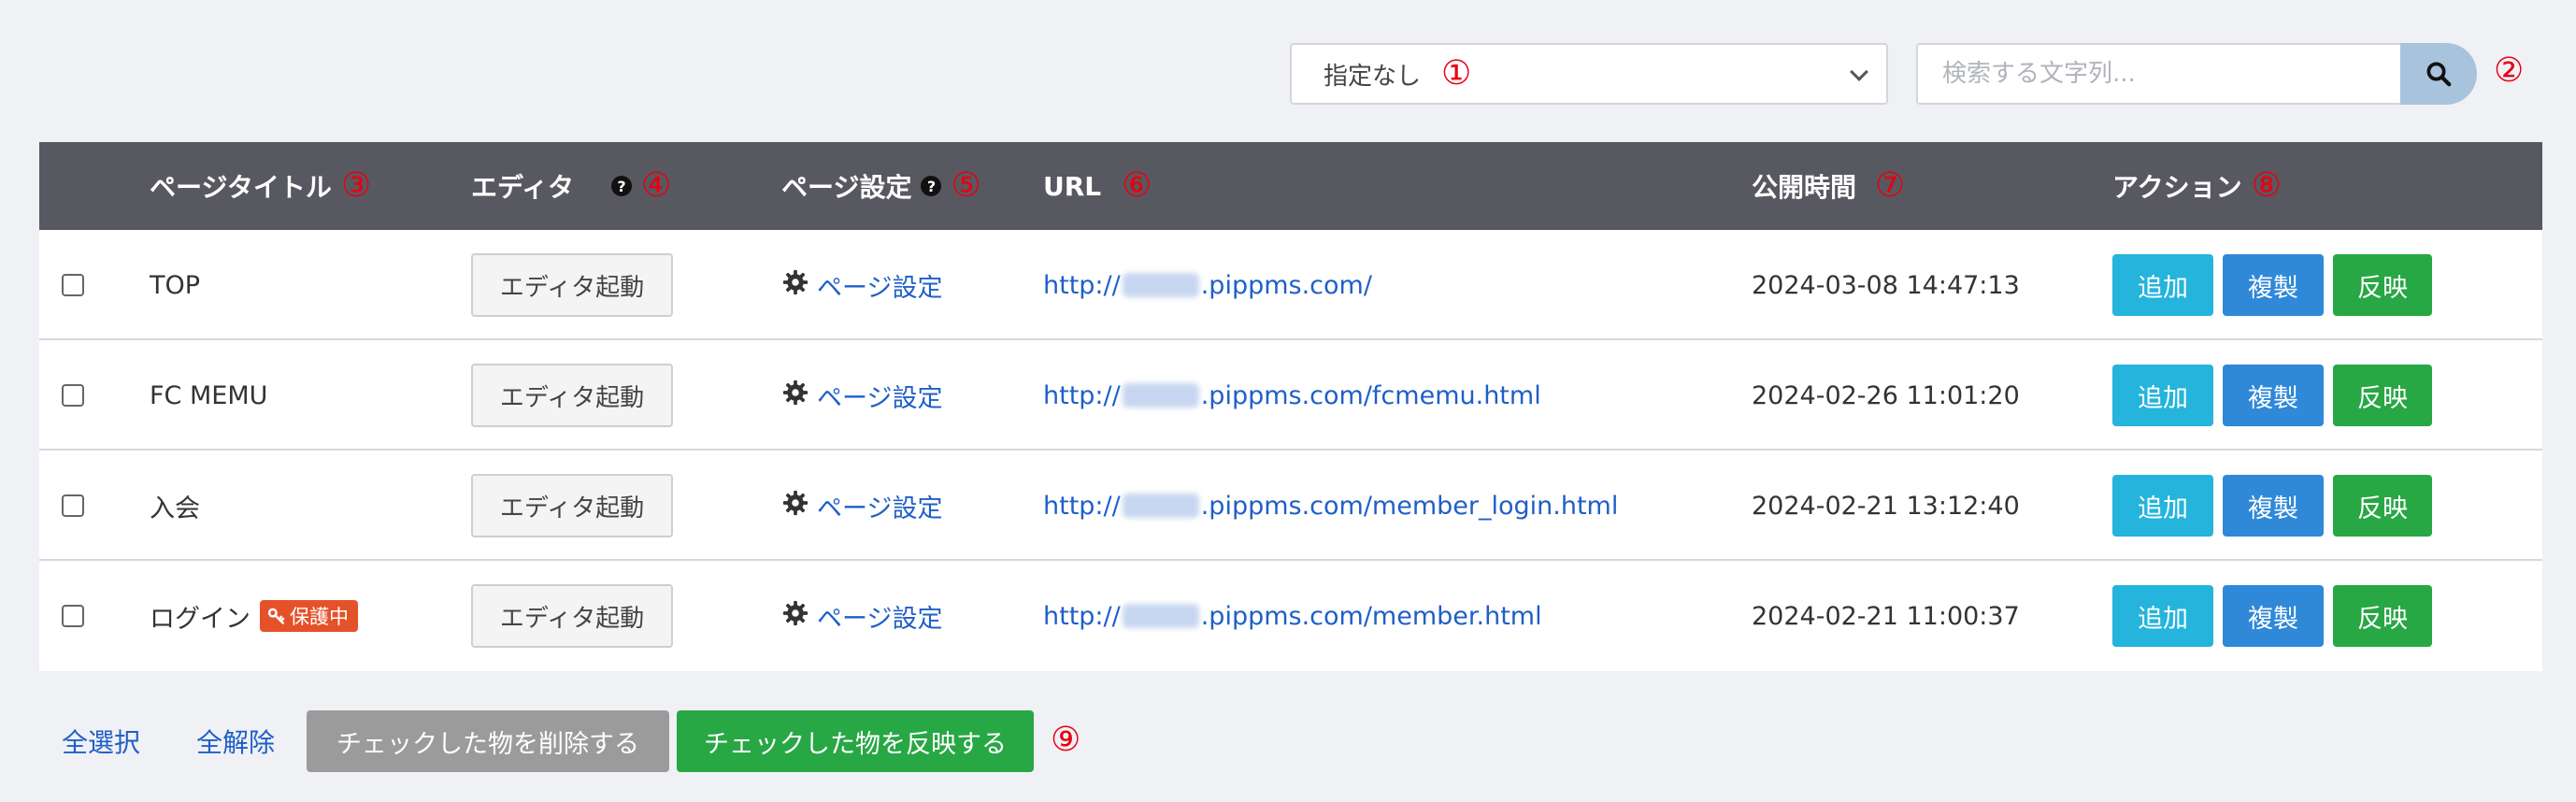  Describe the element at coordinates (356, 185) in the screenshot. I see `annotation-marker-3: ③` at that location.